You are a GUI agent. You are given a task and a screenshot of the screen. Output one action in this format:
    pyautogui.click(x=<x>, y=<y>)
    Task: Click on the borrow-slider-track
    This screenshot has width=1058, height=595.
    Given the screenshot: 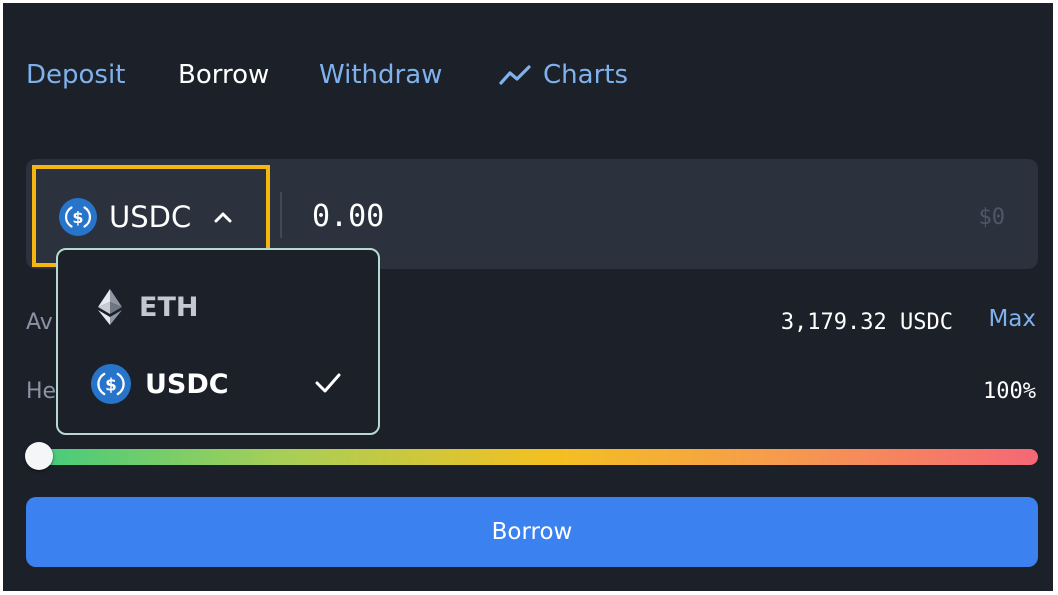 What is the action you would take?
    pyautogui.click(x=532, y=457)
    